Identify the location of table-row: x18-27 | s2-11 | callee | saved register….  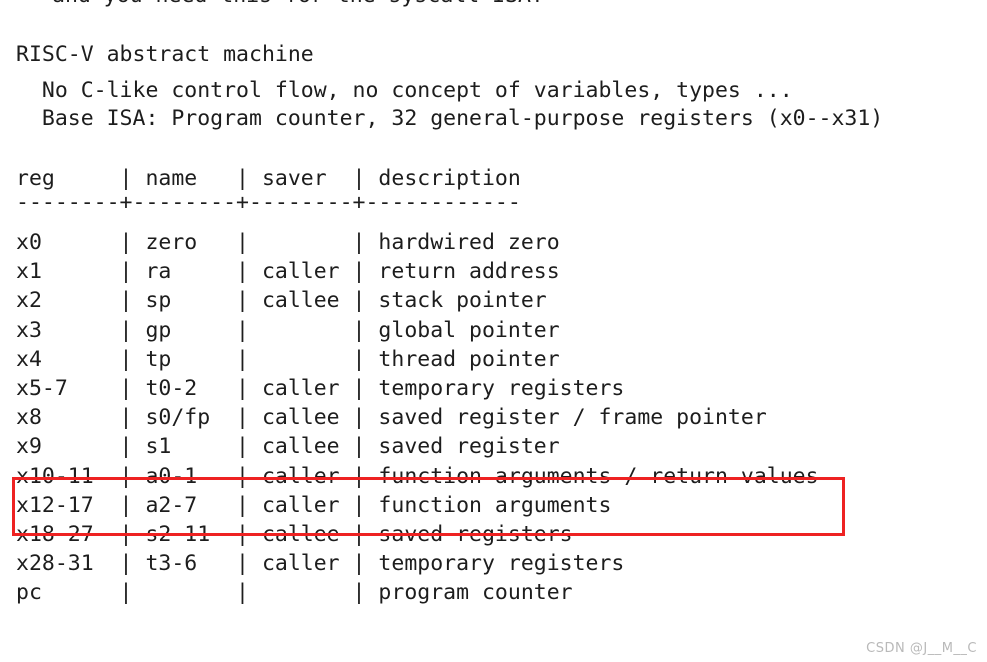
(294, 534).